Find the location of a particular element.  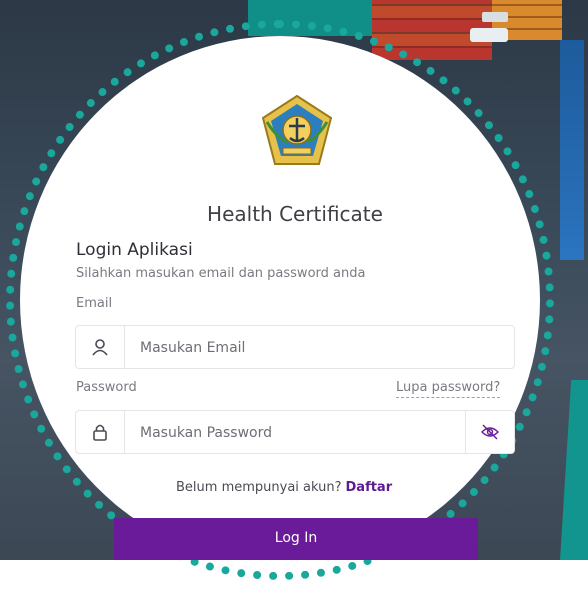

login-button-label: Log In is located at coordinates (296, 538).